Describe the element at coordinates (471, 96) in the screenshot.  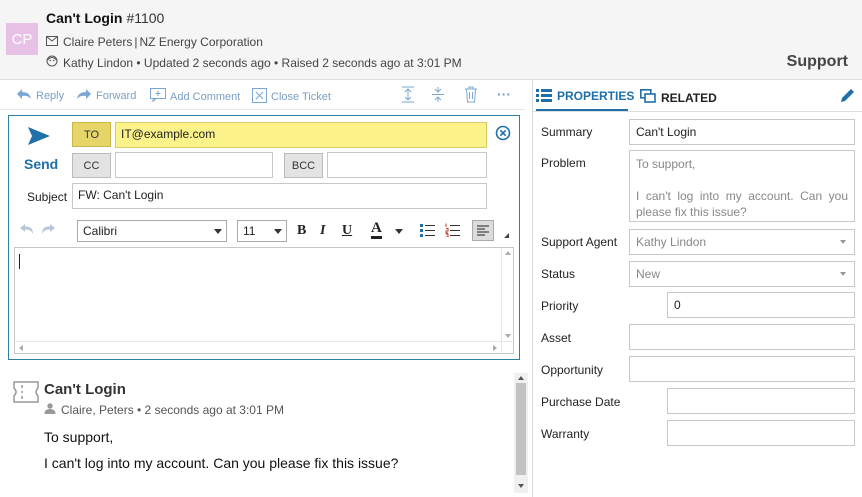
I see `trash-icon` at that location.